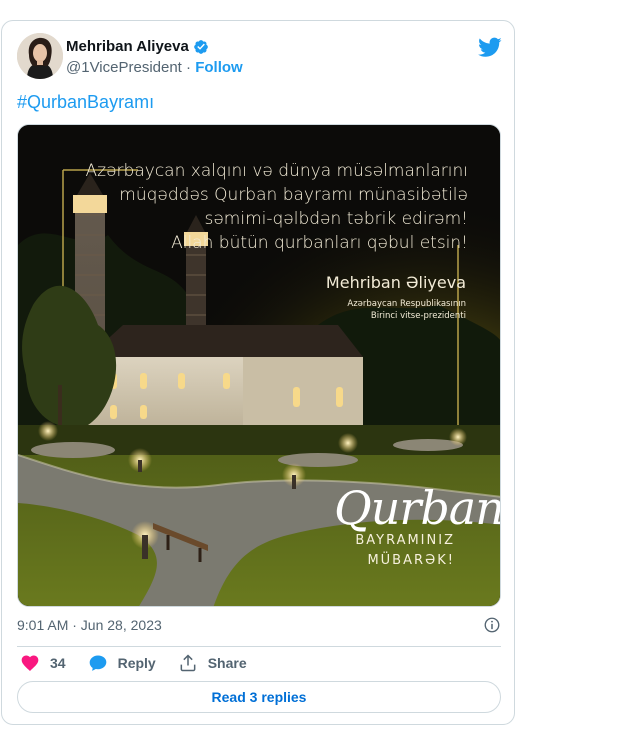 The width and height of the screenshot is (640, 729). Describe the element at coordinates (127, 46) in the screenshot. I see `author-display-name: Mehriban Aliyeva` at that location.